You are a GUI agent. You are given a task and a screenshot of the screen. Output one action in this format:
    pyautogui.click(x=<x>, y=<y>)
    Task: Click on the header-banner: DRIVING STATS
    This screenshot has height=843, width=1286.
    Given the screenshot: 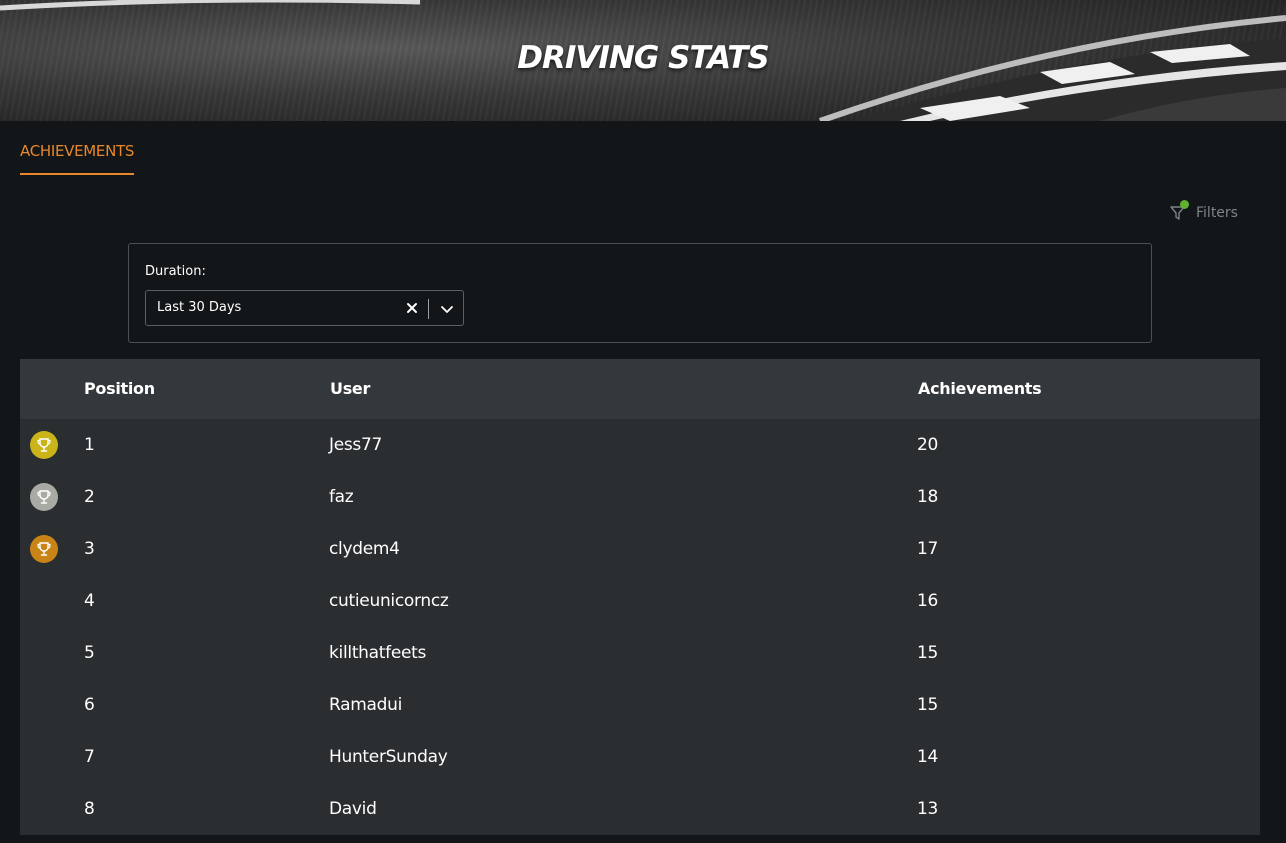 What is the action you would take?
    pyautogui.click(x=643, y=60)
    